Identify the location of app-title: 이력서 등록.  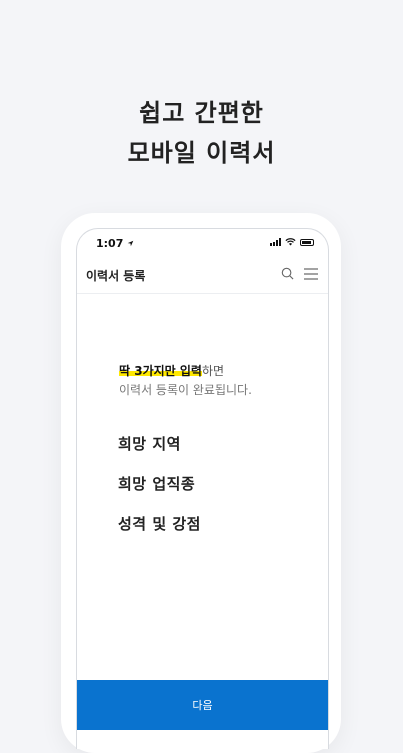
(116, 276).